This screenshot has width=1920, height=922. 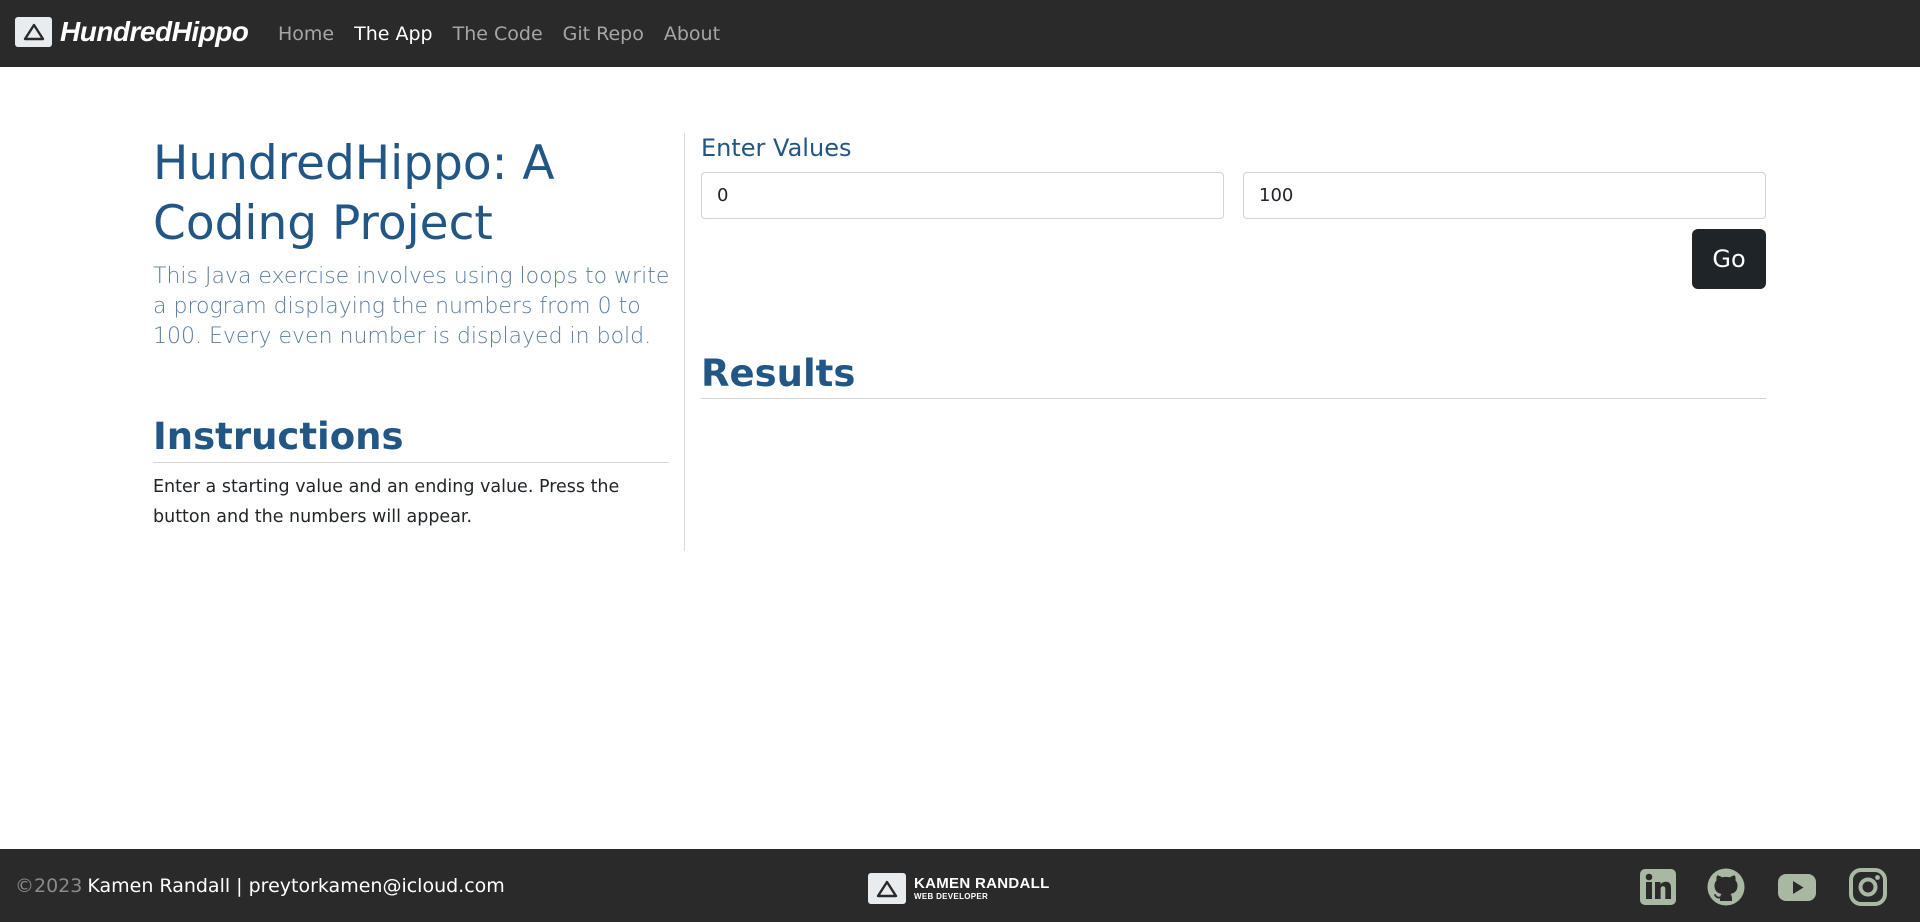 What do you see at coordinates (692, 34) in the screenshot?
I see `nav-link-about: About` at bounding box center [692, 34].